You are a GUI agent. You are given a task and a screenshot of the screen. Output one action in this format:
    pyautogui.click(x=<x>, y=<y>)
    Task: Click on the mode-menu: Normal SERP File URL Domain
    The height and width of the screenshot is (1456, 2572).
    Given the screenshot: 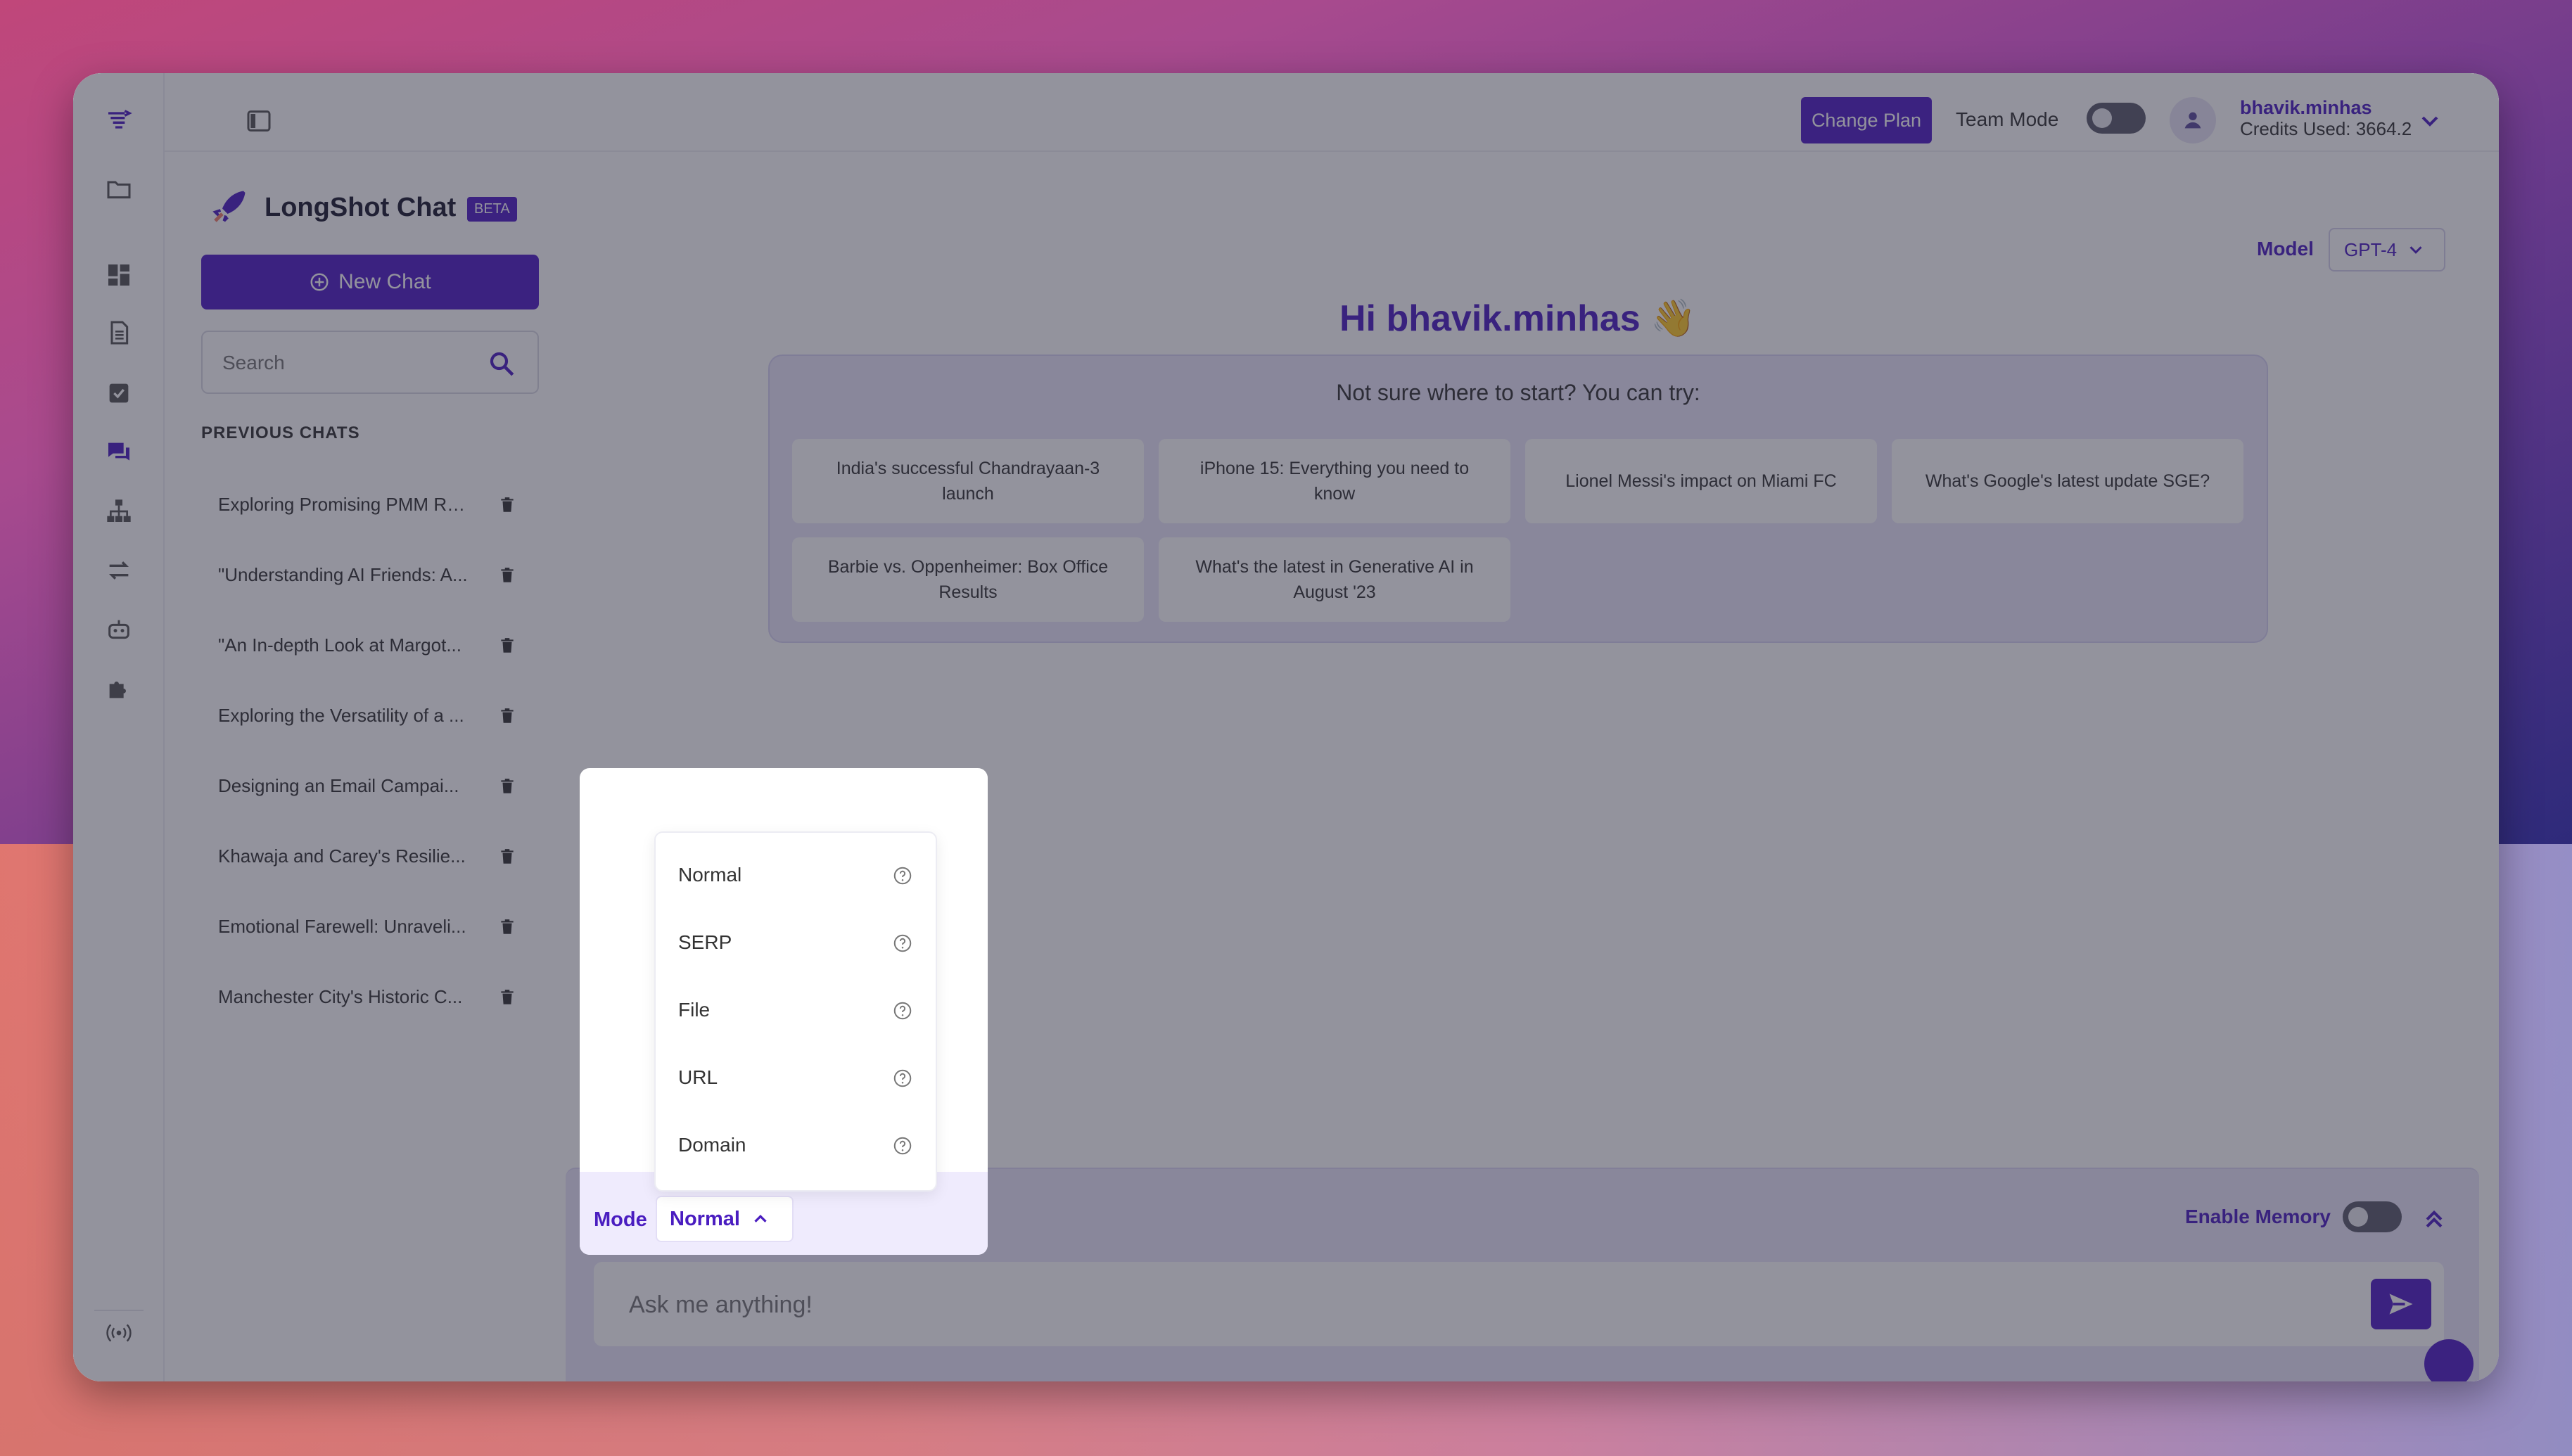 What is the action you would take?
    pyautogui.click(x=796, y=1011)
    